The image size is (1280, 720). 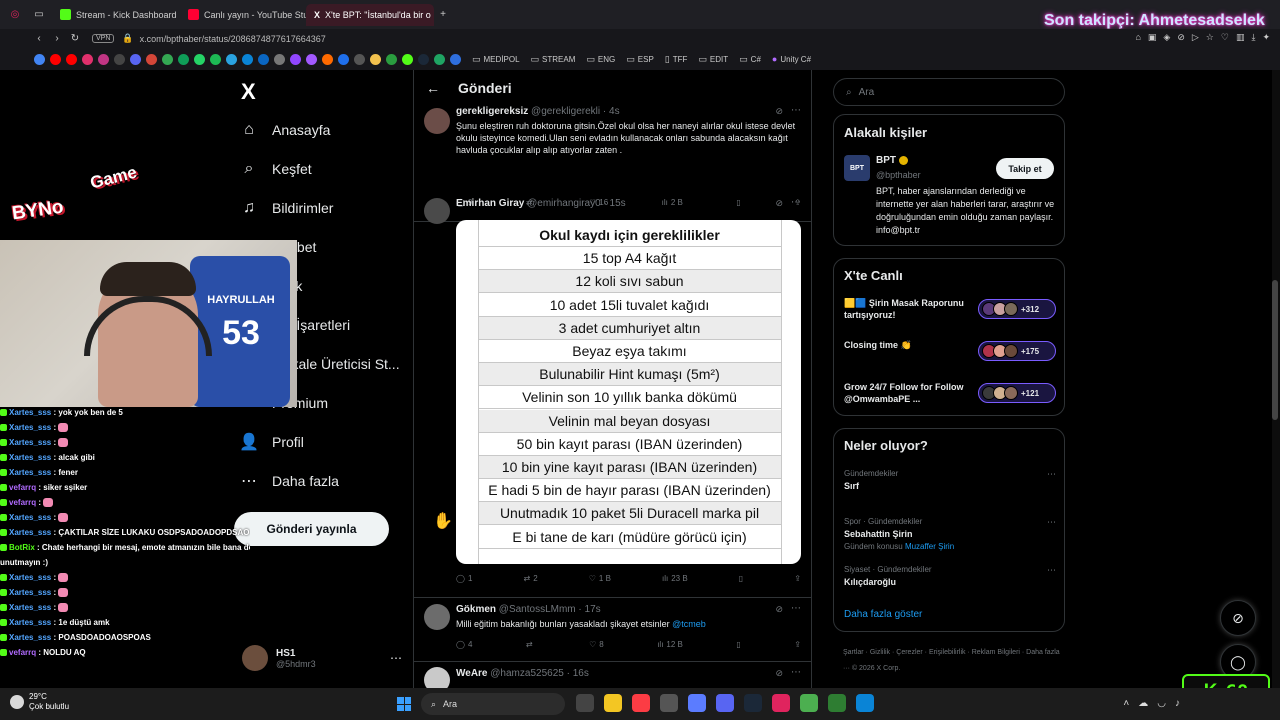 What do you see at coordinates (119, 59) in the screenshot?
I see `x-bookmark-icon` at bounding box center [119, 59].